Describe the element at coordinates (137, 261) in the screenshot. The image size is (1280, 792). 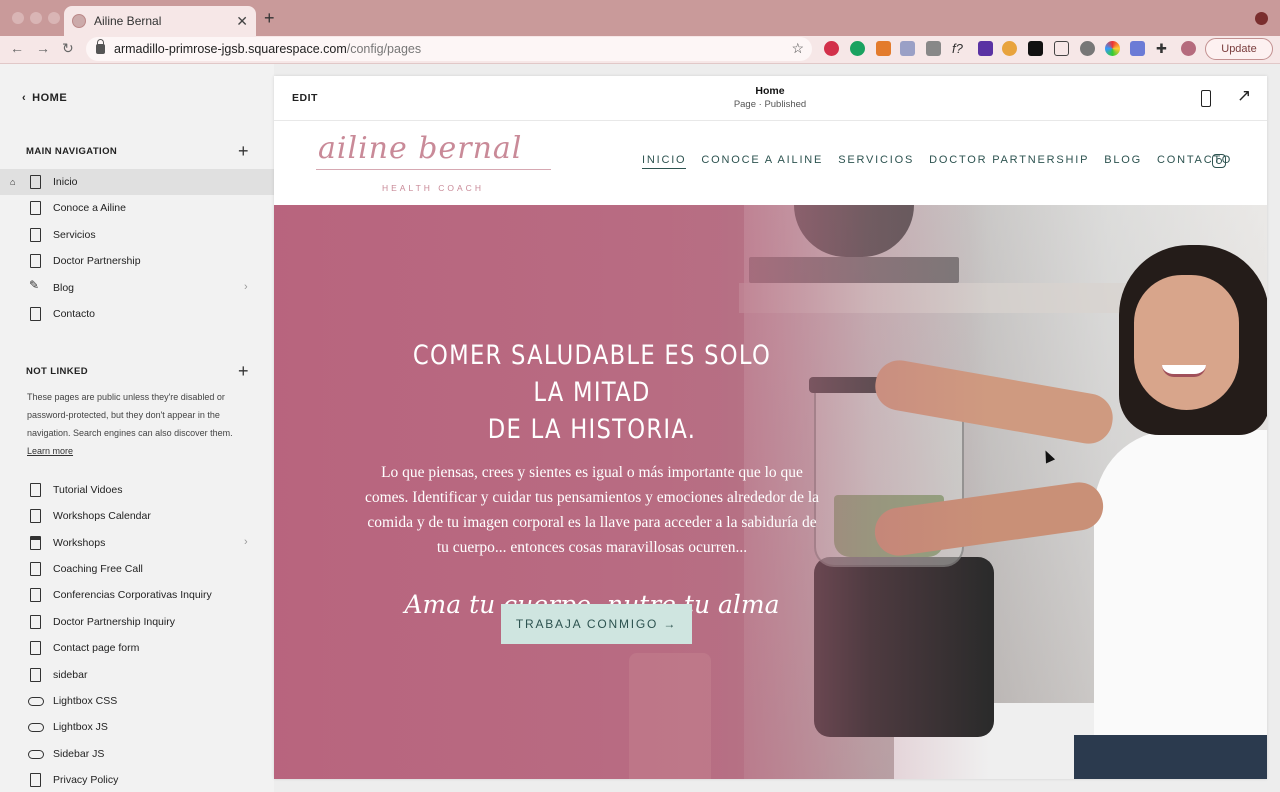
I see `sidebar-item-doctor-partnership: Doctor Partnership` at that location.